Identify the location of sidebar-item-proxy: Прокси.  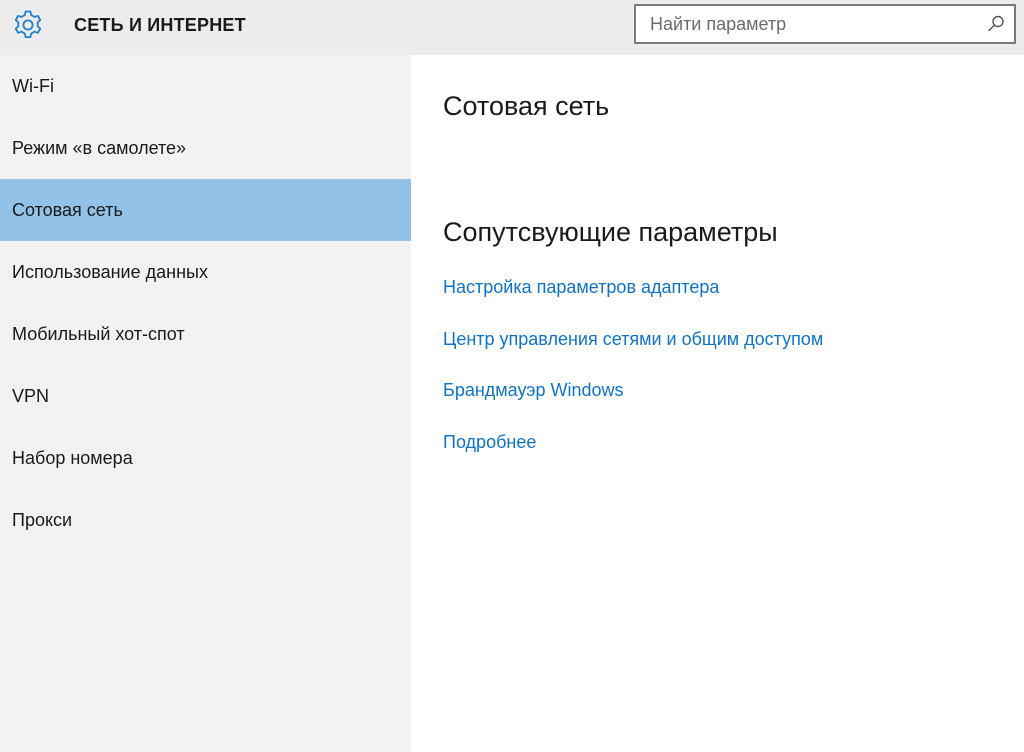
(205, 520).